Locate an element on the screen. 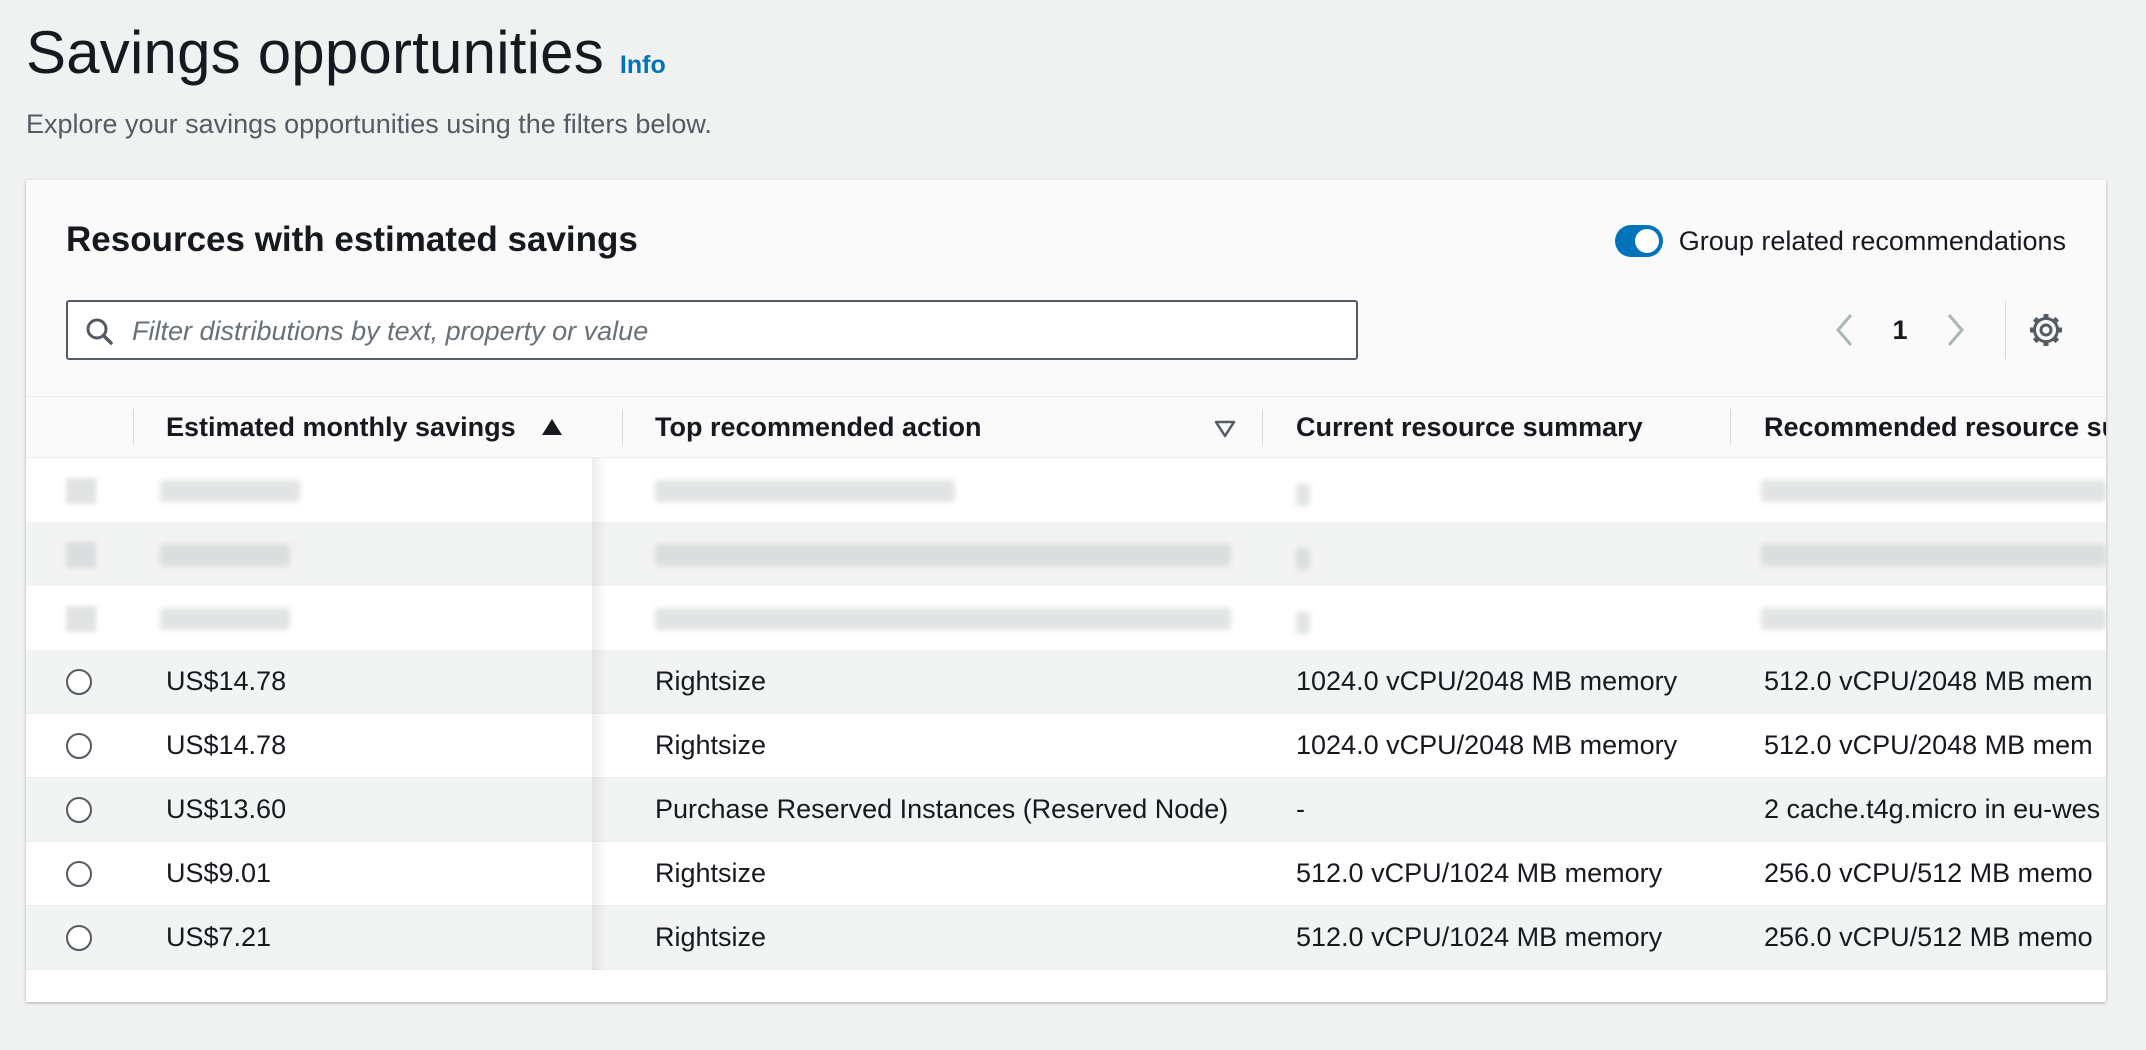 The height and width of the screenshot is (1050, 2146). column-header-top-action: Top recommended action is located at coordinates (818, 427).